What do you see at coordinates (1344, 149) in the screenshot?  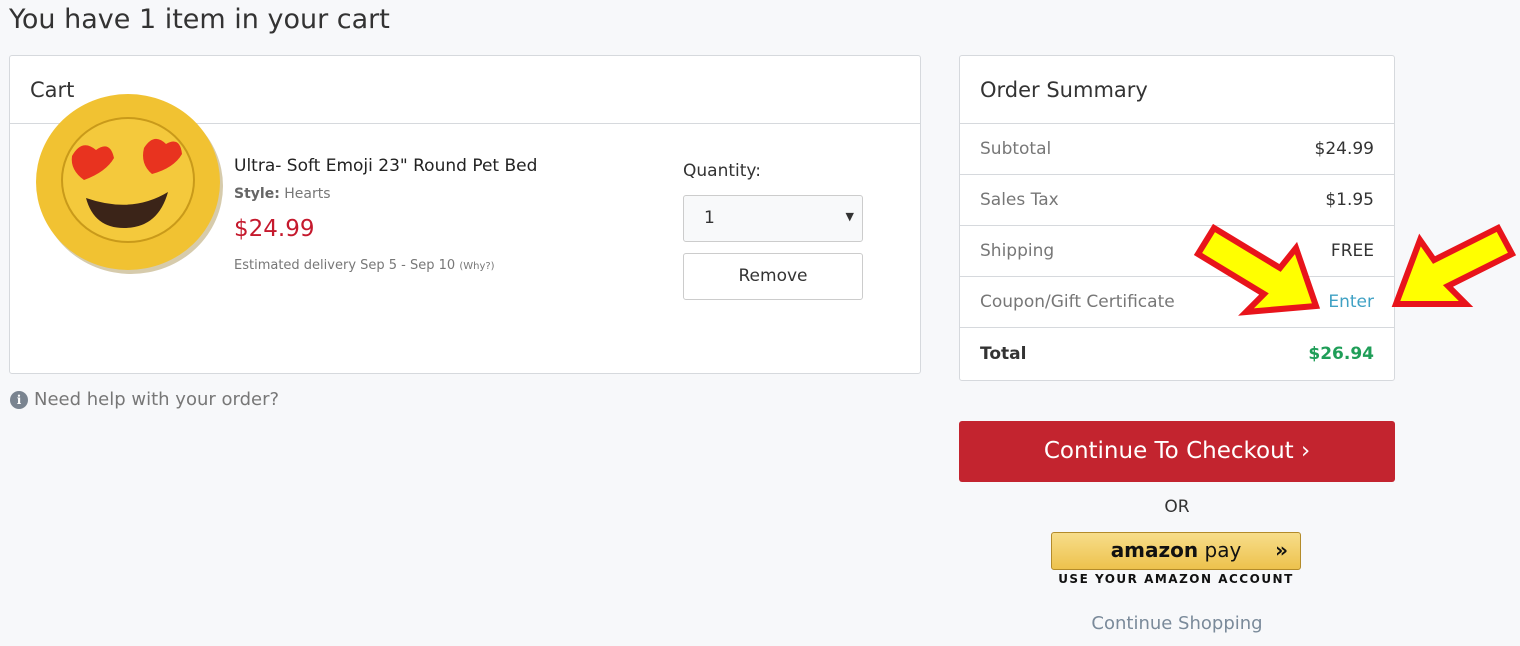 I see `row-value: $24.99` at bounding box center [1344, 149].